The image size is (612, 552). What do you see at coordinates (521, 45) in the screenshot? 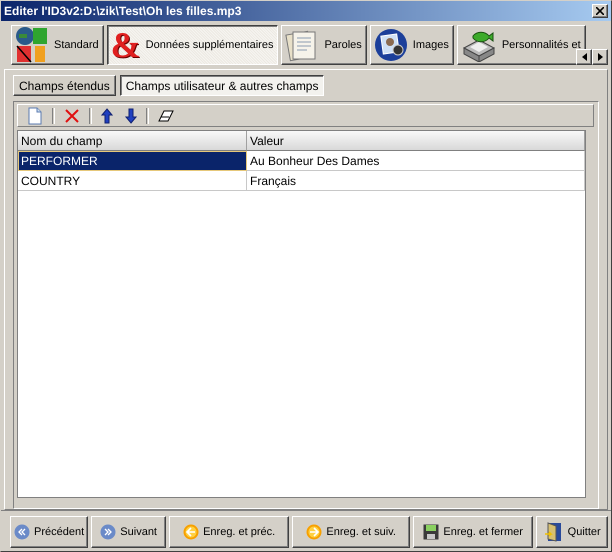
I see `tab: Personnalités et` at bounding box center [521, 45].